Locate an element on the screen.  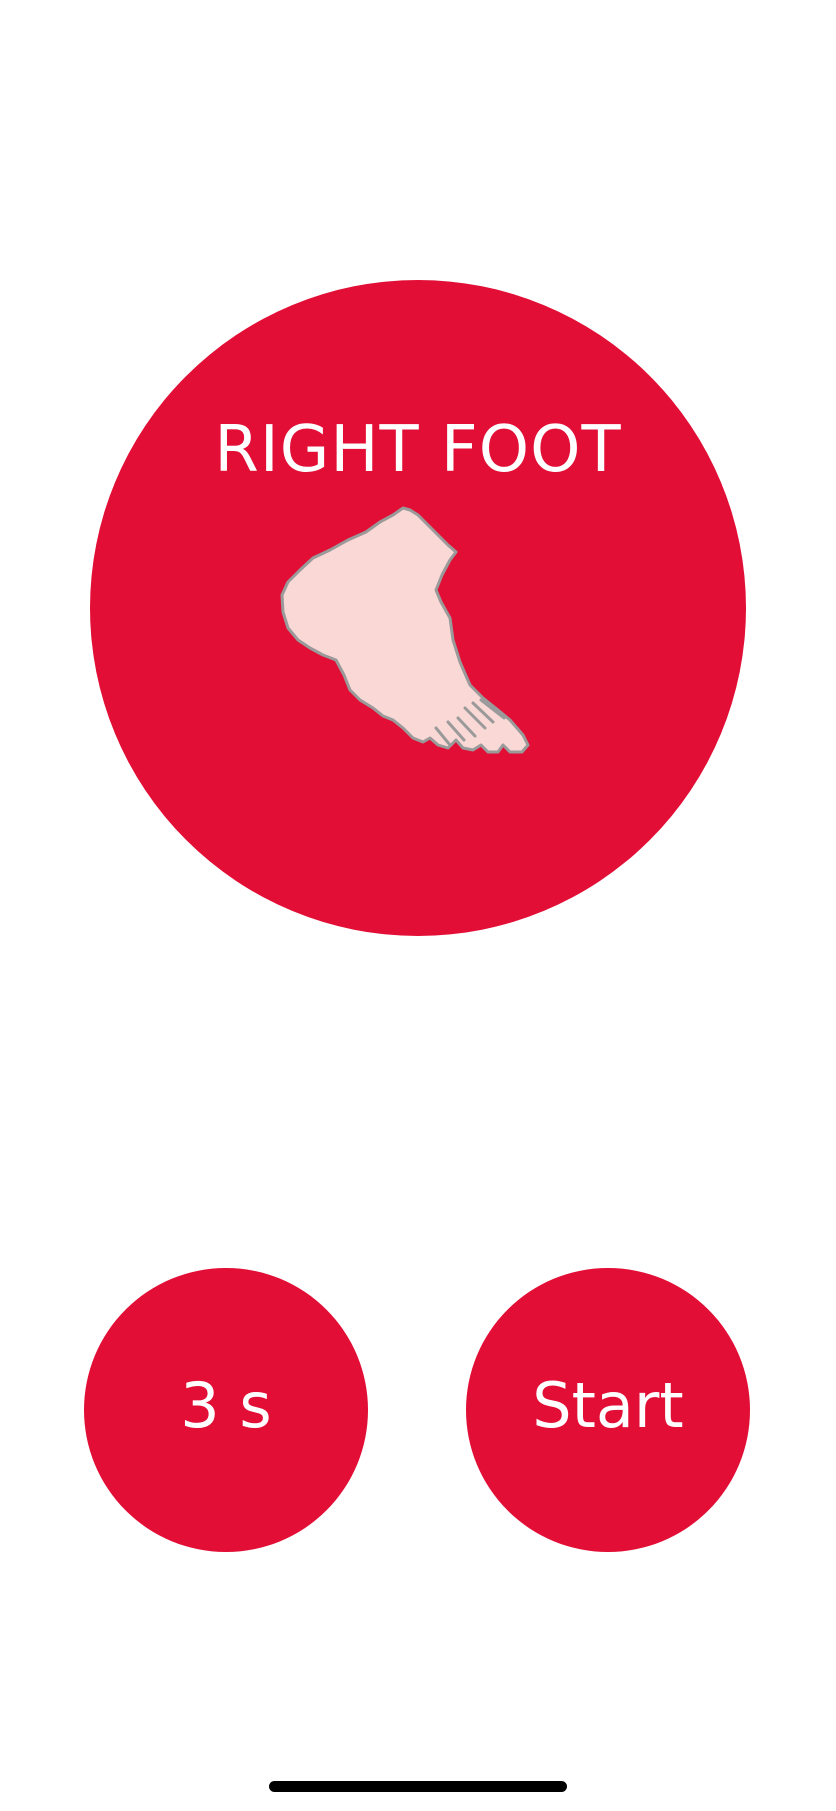
duration-label: 3 s is located at coordinates (226, 1405).